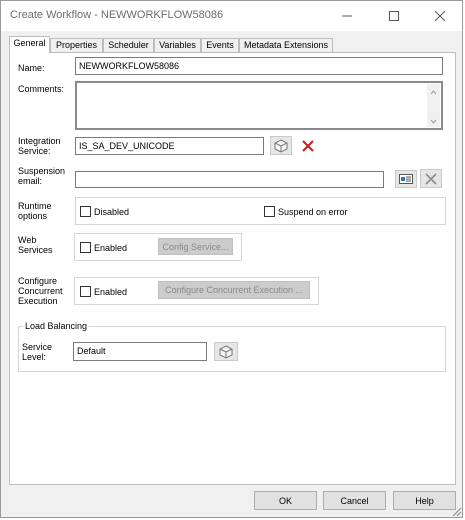 Image resolution: width=465 pixels, height=520 pixels. I want to click on tab-variables: Variables, so click(177, 45).